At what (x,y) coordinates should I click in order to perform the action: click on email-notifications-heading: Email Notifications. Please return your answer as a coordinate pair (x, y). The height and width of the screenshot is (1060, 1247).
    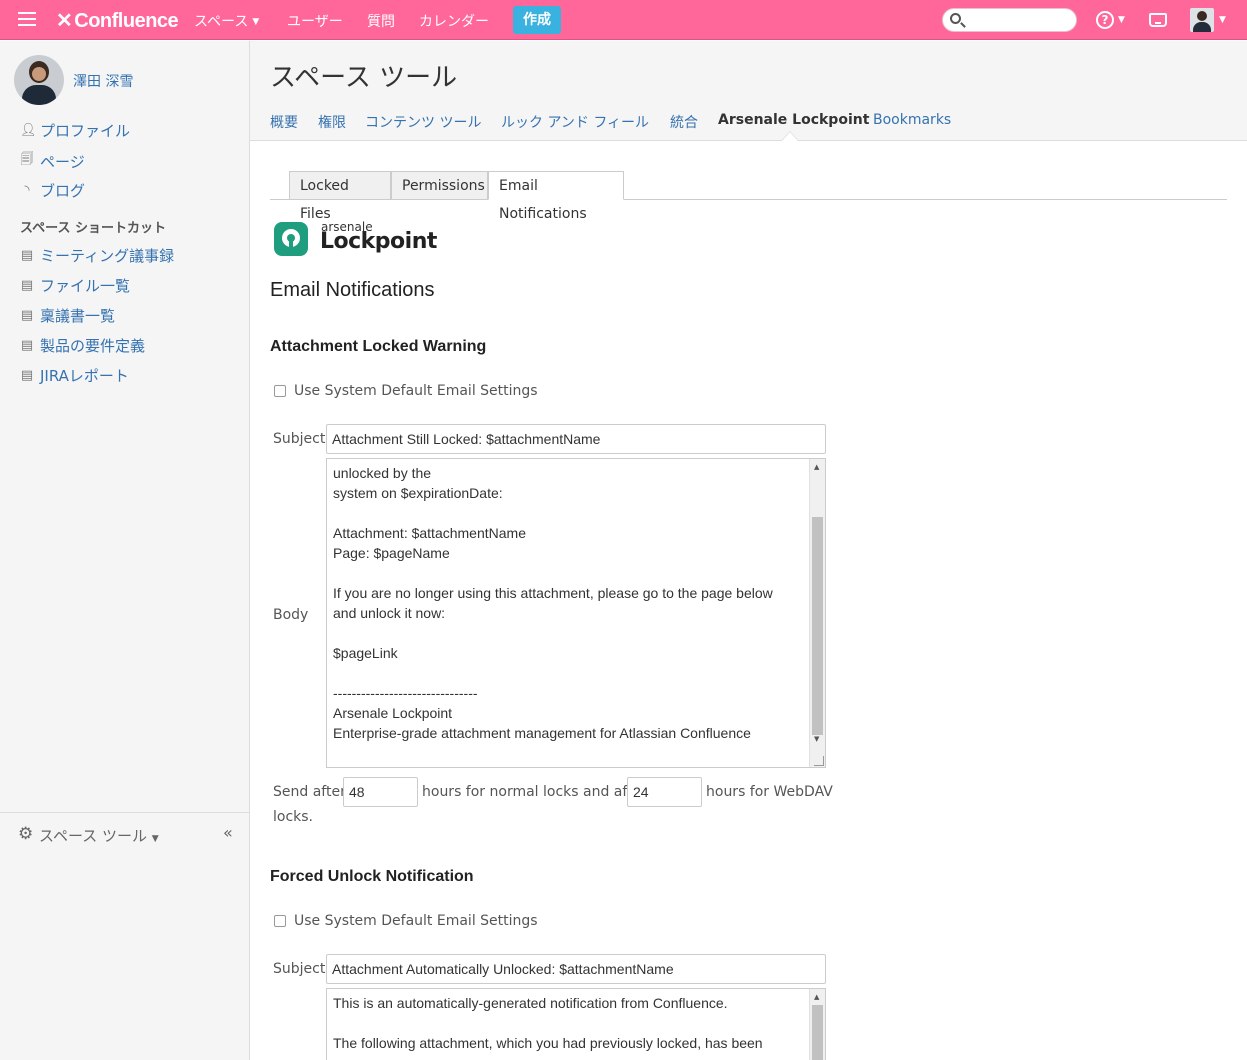
    Looking at the image, I should click on (352, 290).